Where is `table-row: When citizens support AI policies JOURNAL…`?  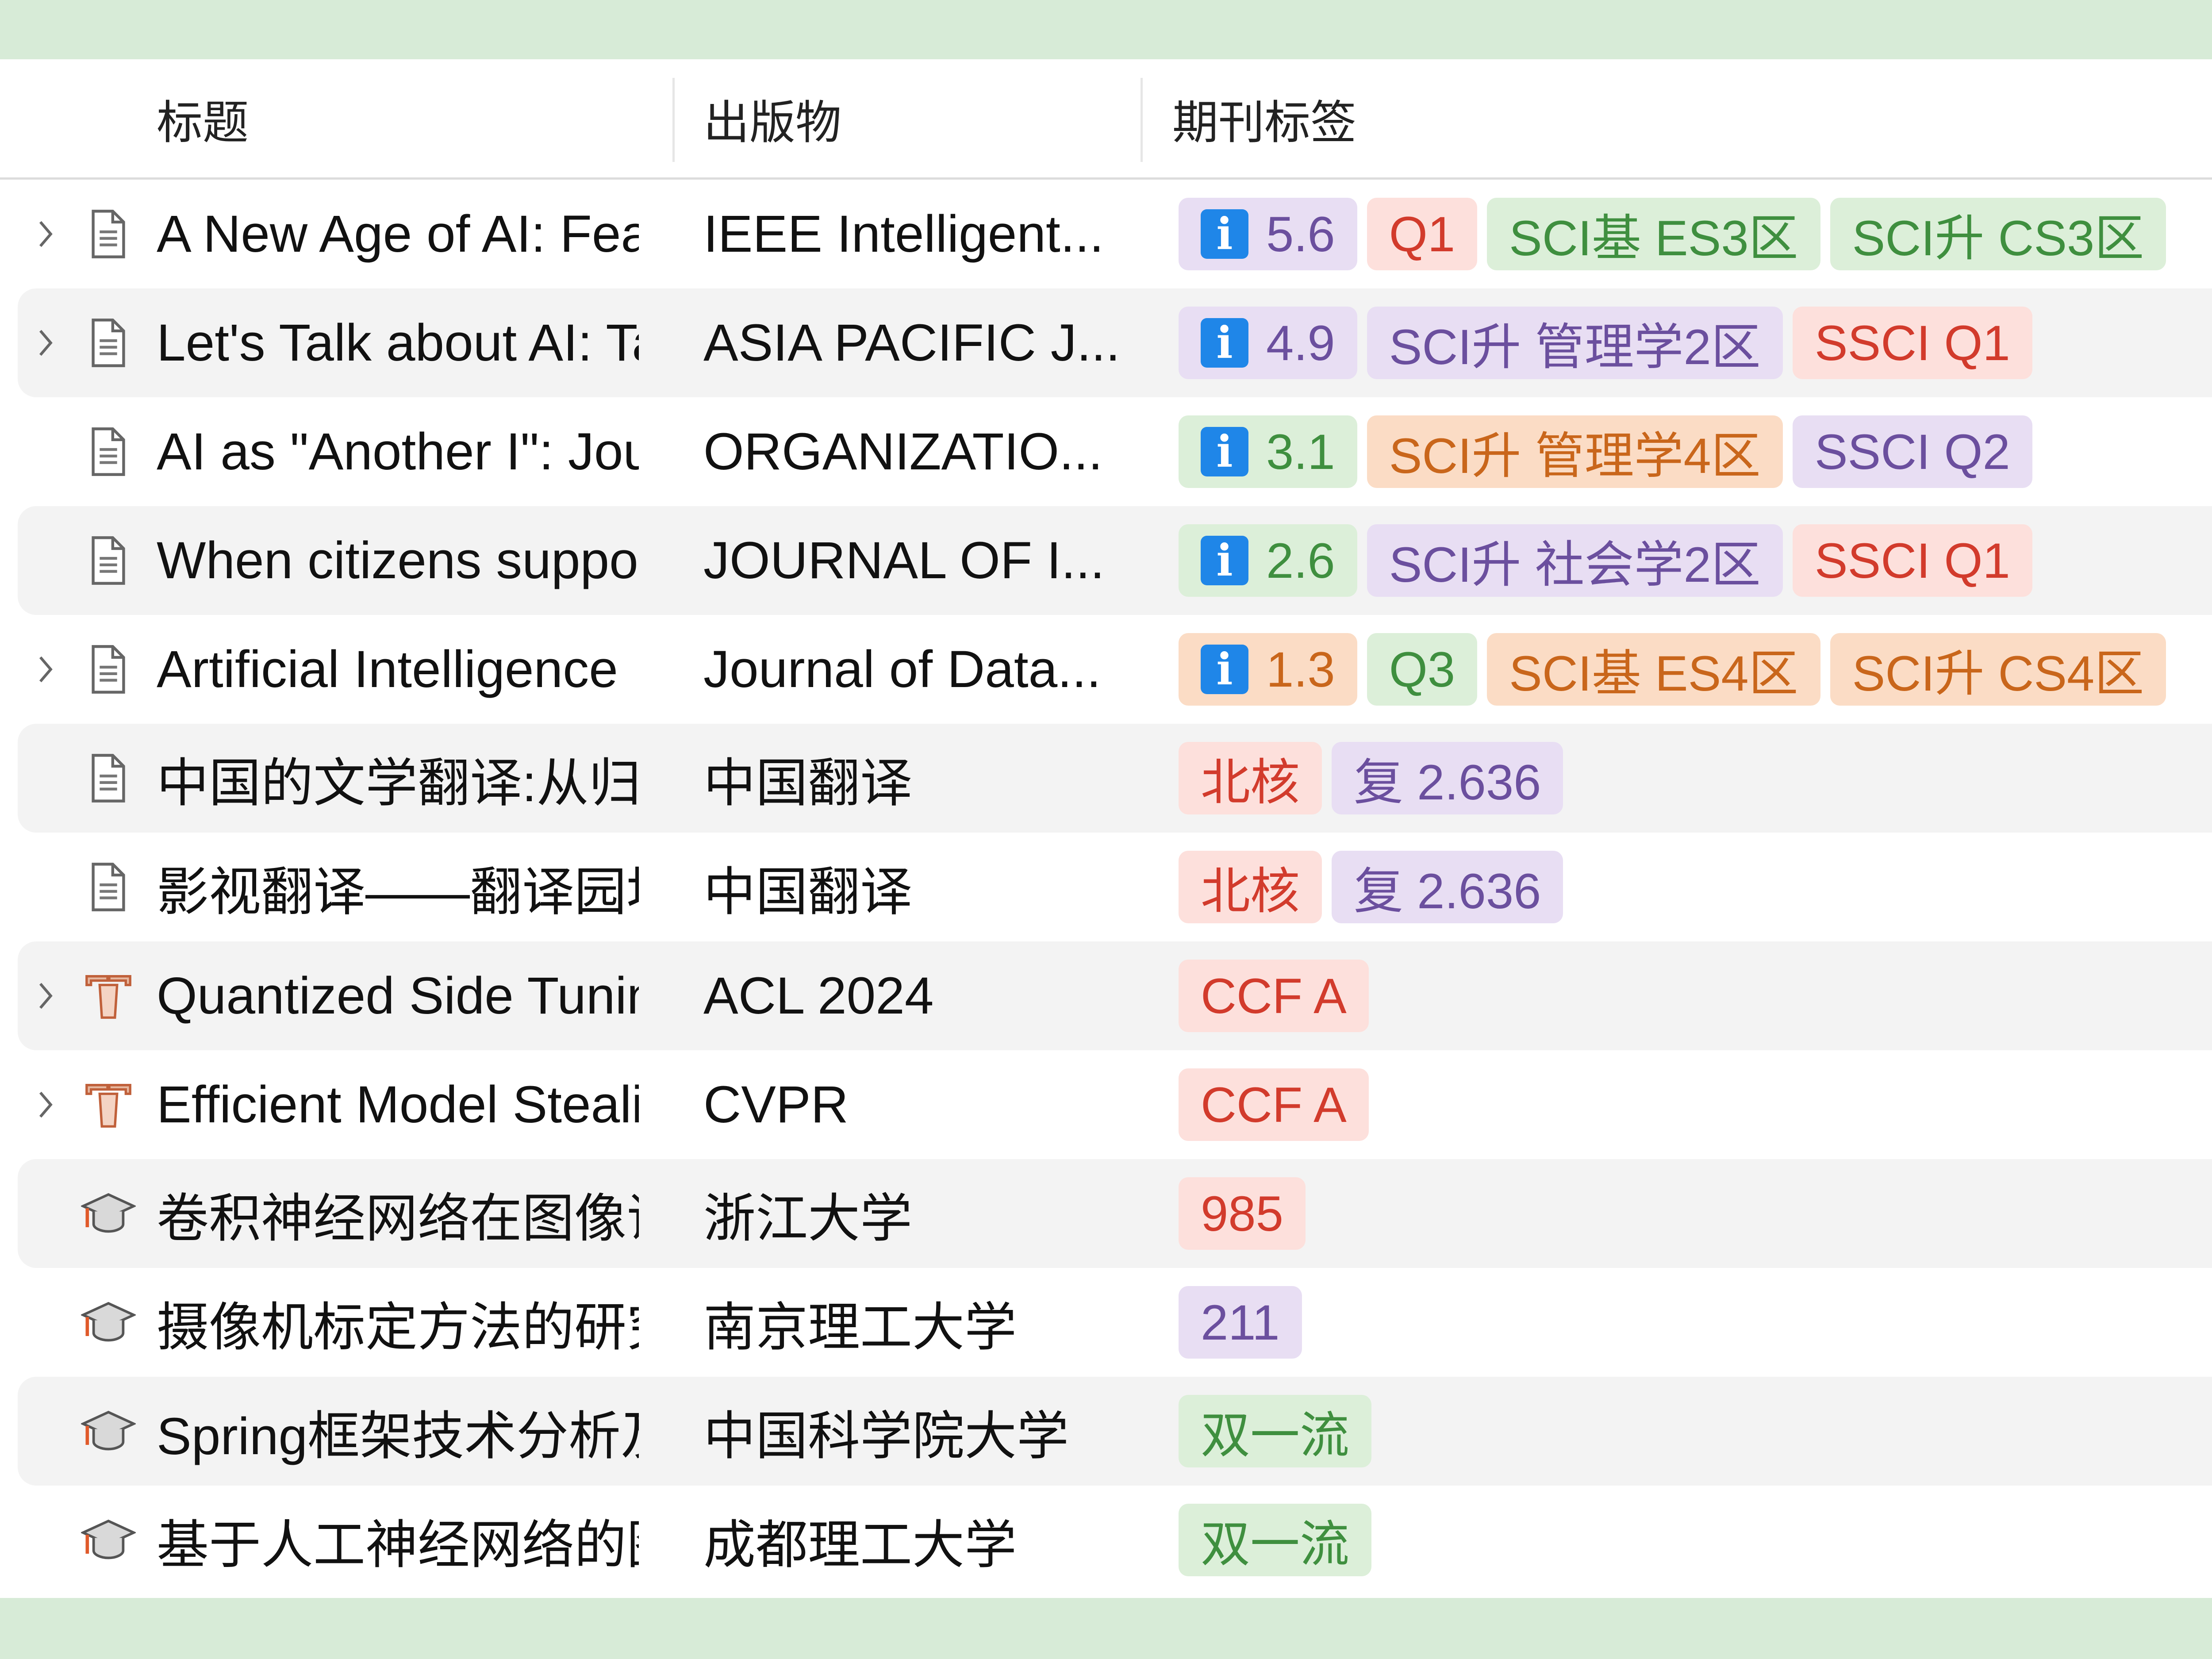 table-row: When citizens support AI policies JOURNAL… is located at coordinates (1106, 561).